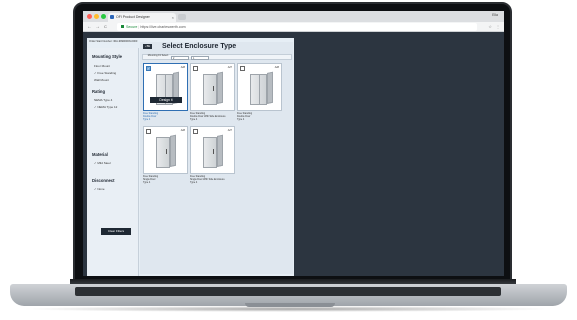 The height and width of the screenshot is (320, 577). Describe the element at coordinates (89, 16) in the screenshot. I see `close-window-button` at that location.